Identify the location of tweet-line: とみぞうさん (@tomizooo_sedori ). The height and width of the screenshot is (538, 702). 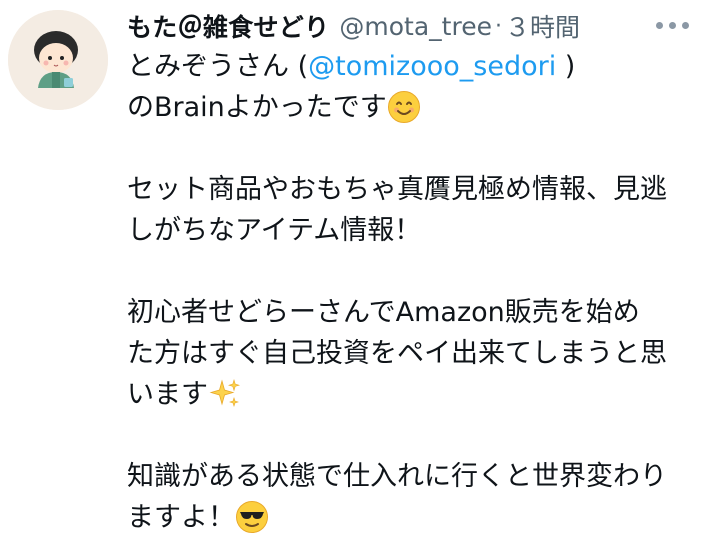
(409, 66).